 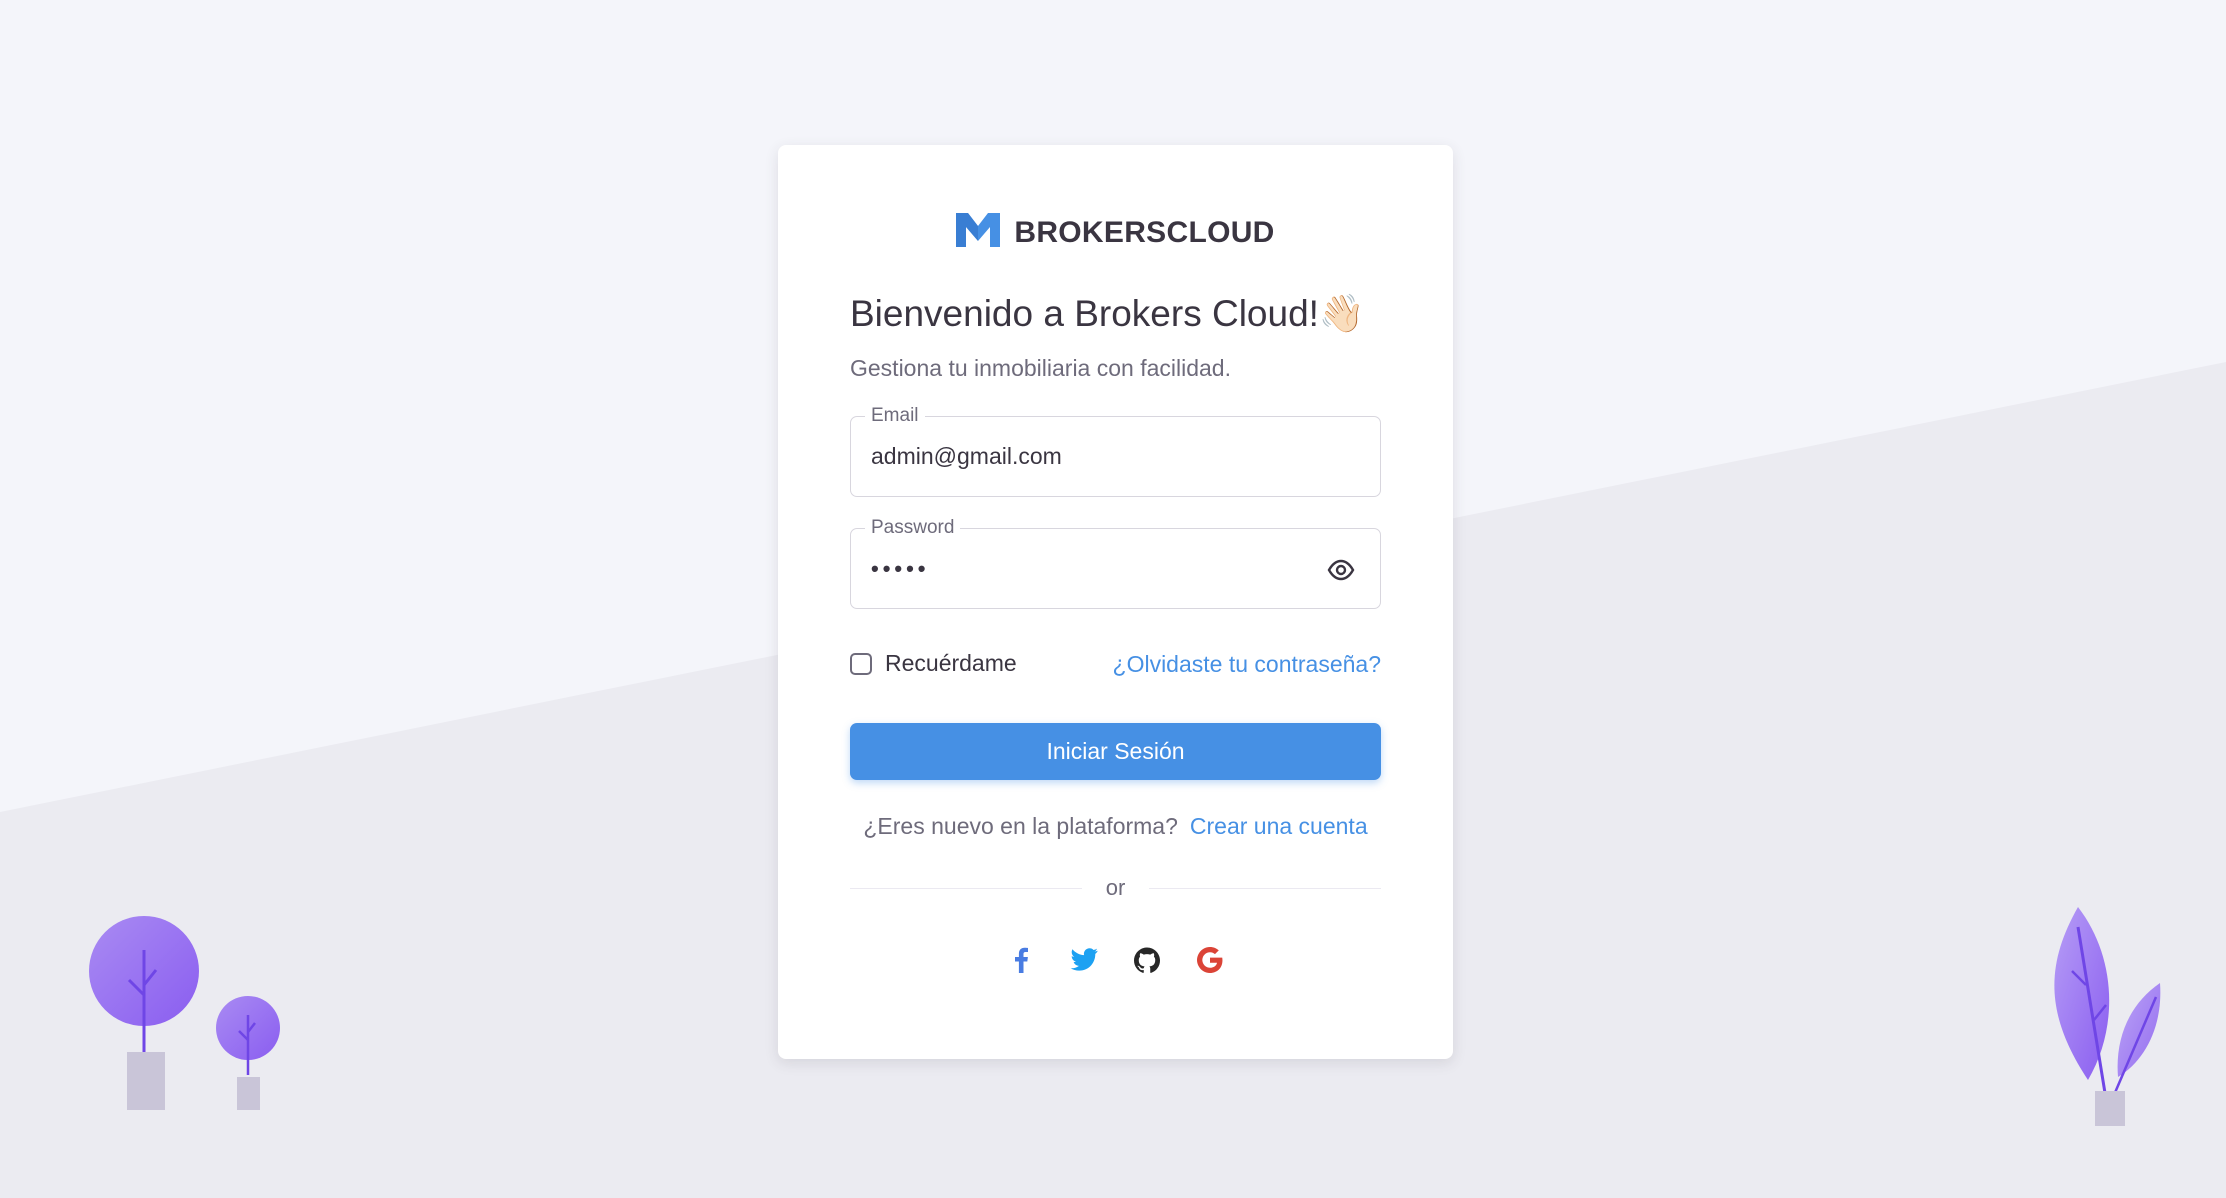 What do you see at coordinates (978, 232) in the screenshot?
I see `m-logo-icon` at bounding box center [978, 232].